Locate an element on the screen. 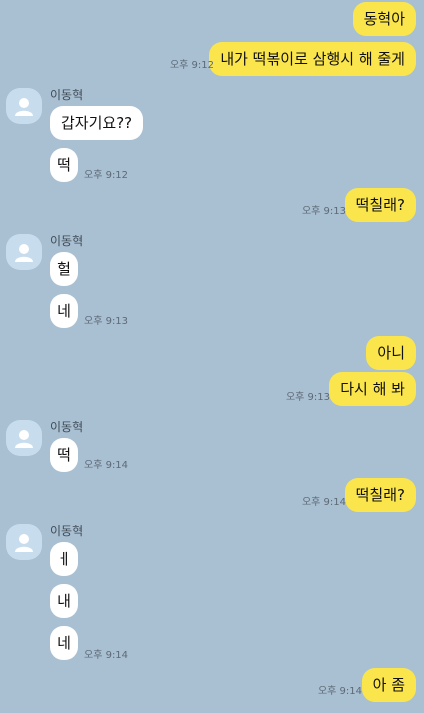 The height and width of the screenshot is (713, 424). my-message-bubble: 내가 떡볶이로 삼행시 해 줄게 is located at coordinates (312, 59).